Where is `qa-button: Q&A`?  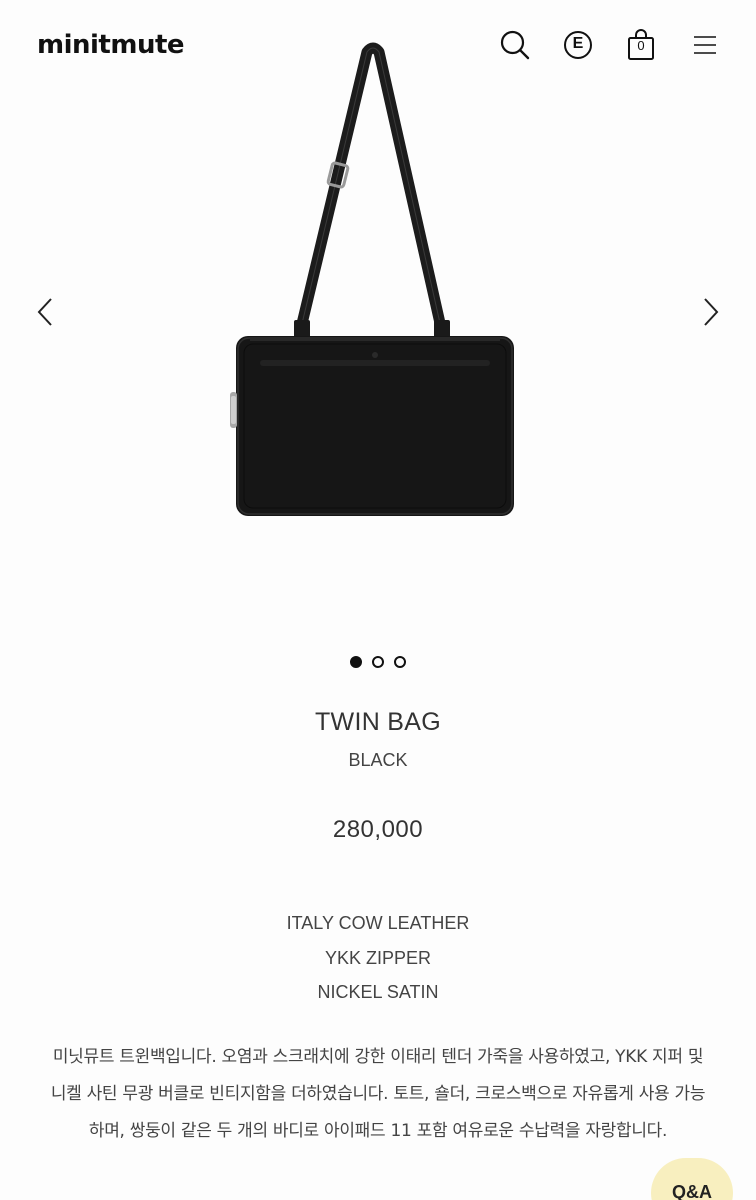 qa-button: Q&A is located at coordinates (692, 1179).